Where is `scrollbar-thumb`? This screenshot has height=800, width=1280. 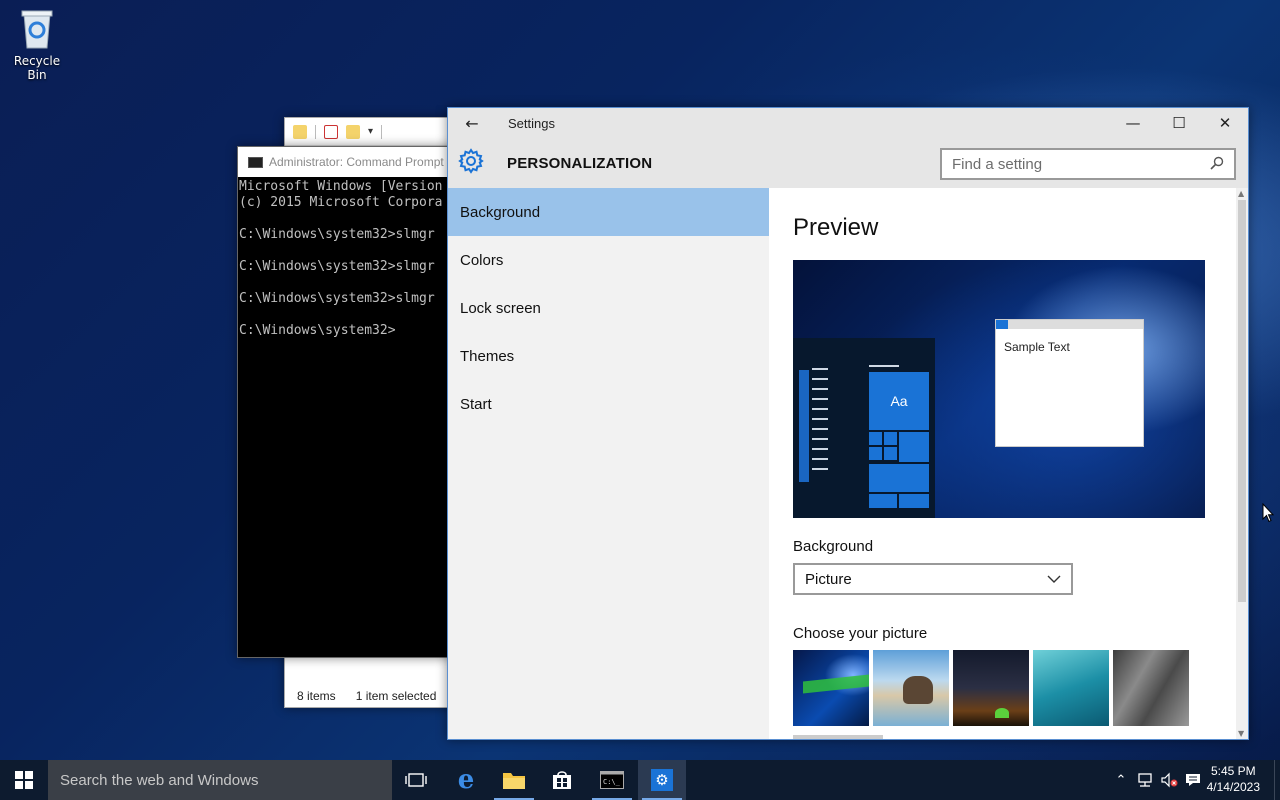 scrollbar-thumb is located at coordinates (1242, 401).